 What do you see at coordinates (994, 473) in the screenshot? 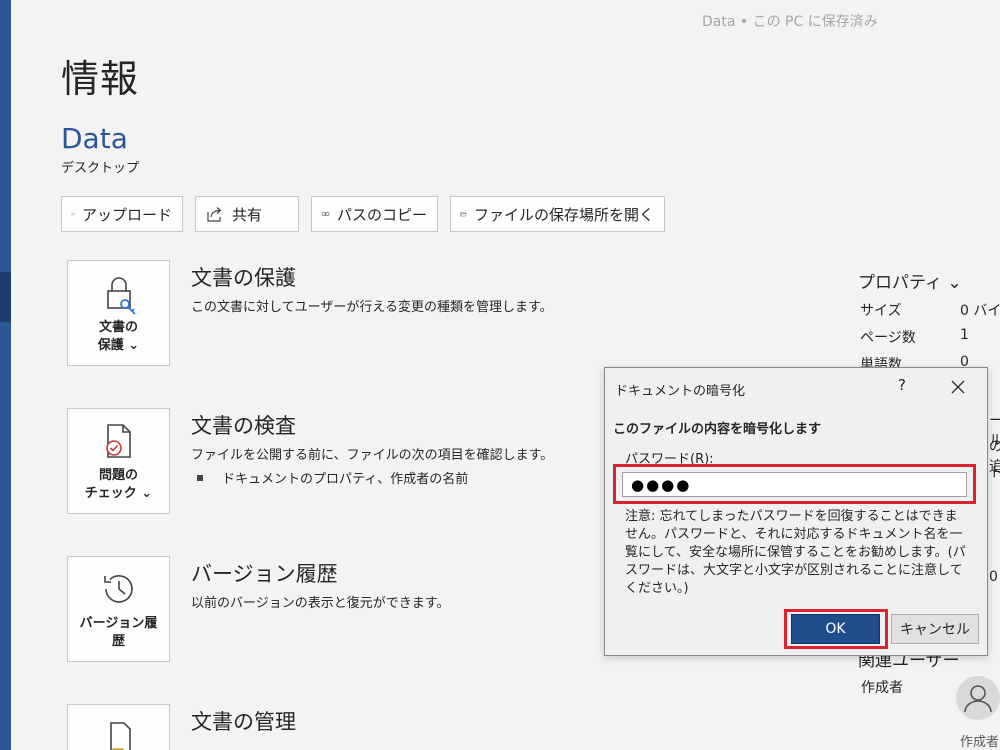
I see `edge-fragment: ト` at bounding box center [994, 473].